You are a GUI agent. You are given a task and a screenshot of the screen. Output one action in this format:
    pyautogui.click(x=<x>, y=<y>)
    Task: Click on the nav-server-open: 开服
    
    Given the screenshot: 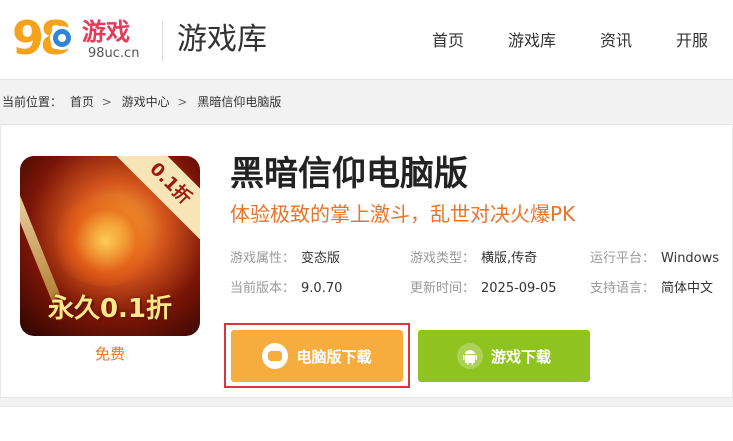 What is the action you would take?
    pyautogui.click(x=692, y=41)
    